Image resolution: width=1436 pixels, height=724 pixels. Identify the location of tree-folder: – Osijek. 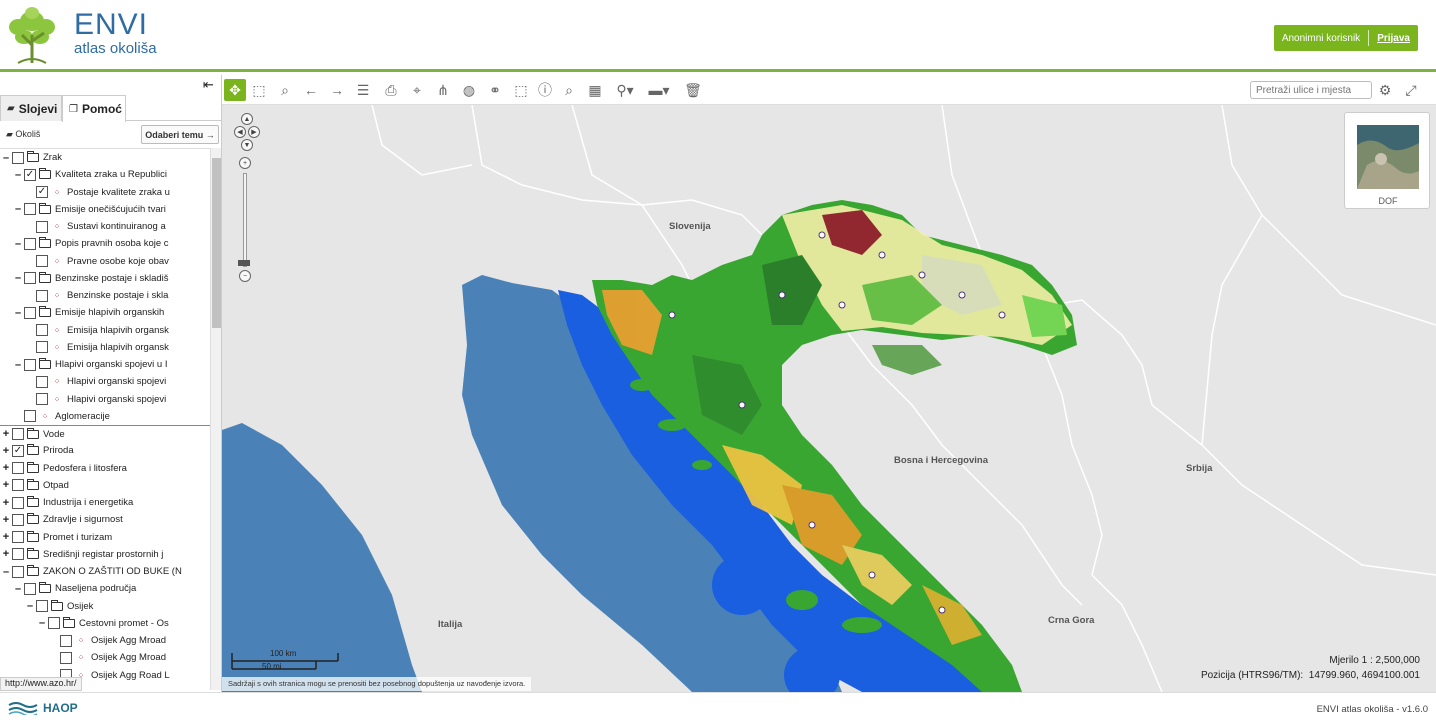
(105, 606).